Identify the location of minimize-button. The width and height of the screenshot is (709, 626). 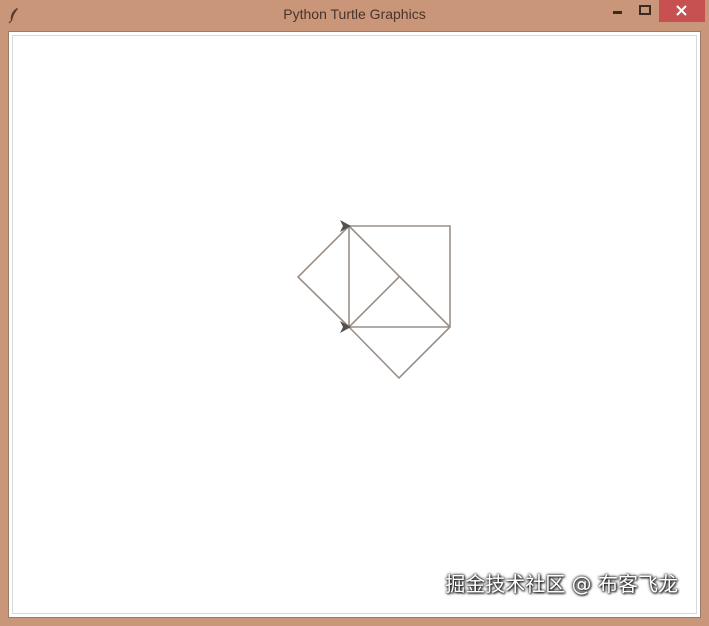
(617, 11).